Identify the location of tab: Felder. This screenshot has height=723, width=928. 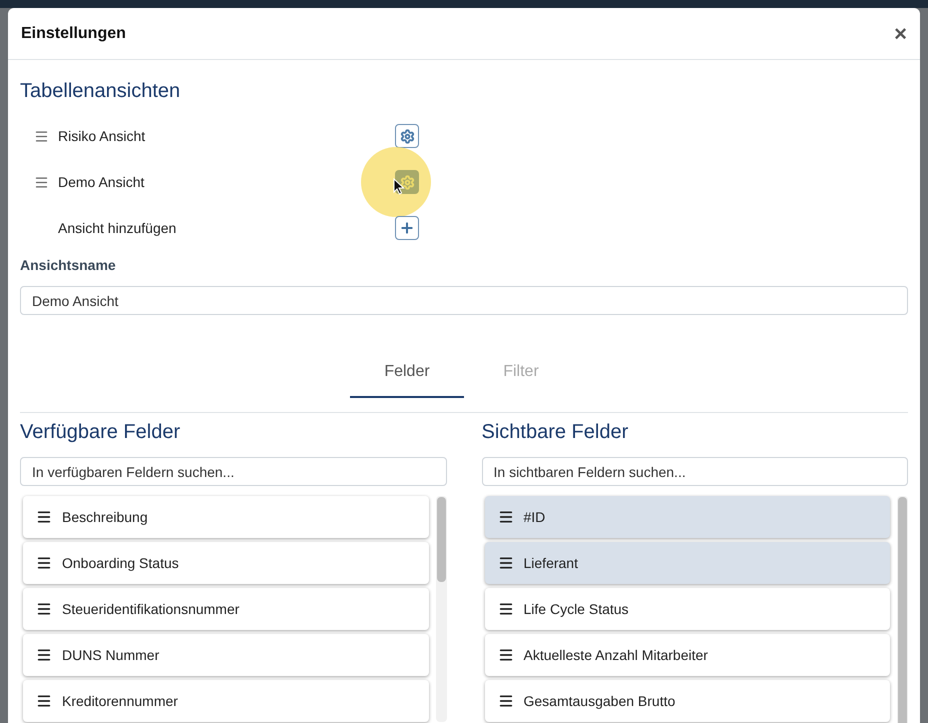
(407, 373).